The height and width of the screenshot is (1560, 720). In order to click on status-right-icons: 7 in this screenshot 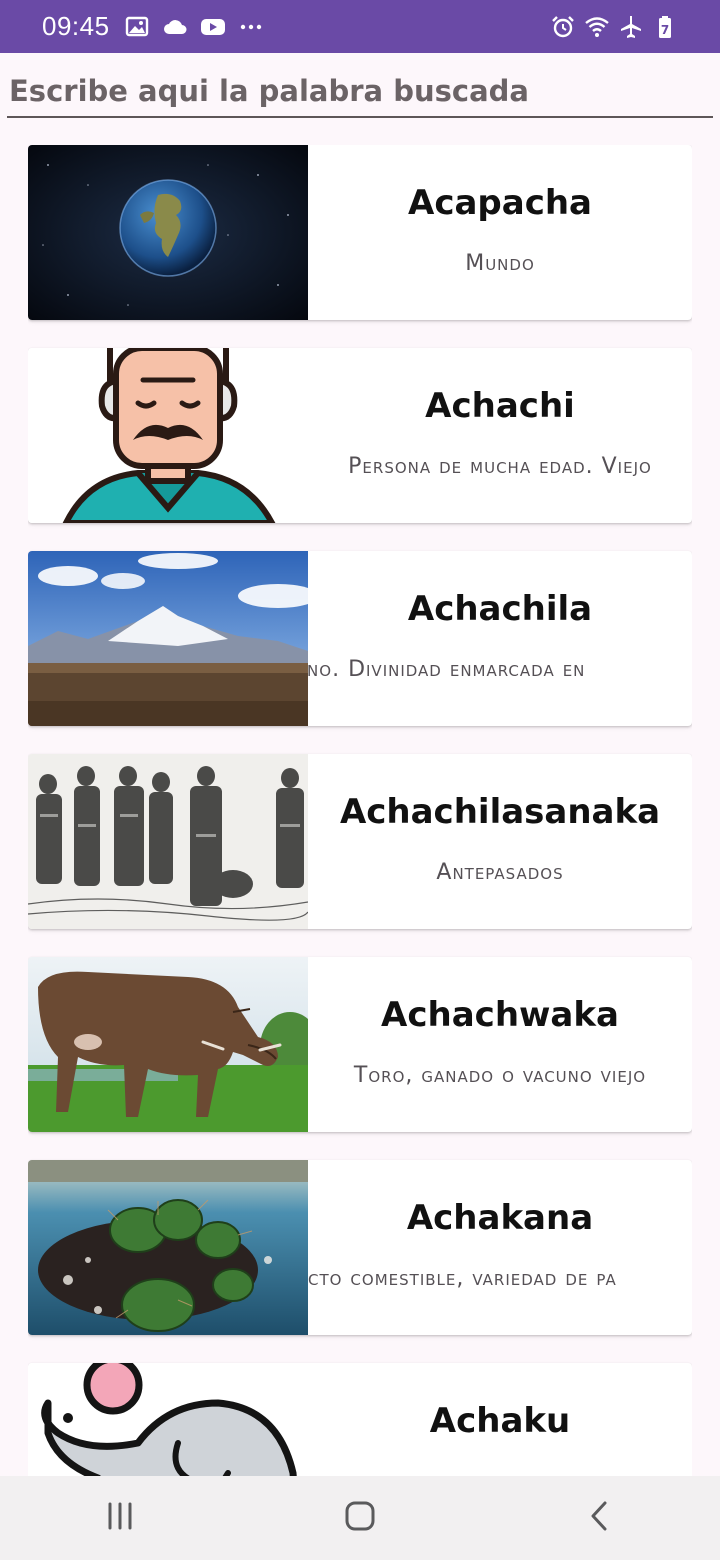, I will do `click(614, 27)`.